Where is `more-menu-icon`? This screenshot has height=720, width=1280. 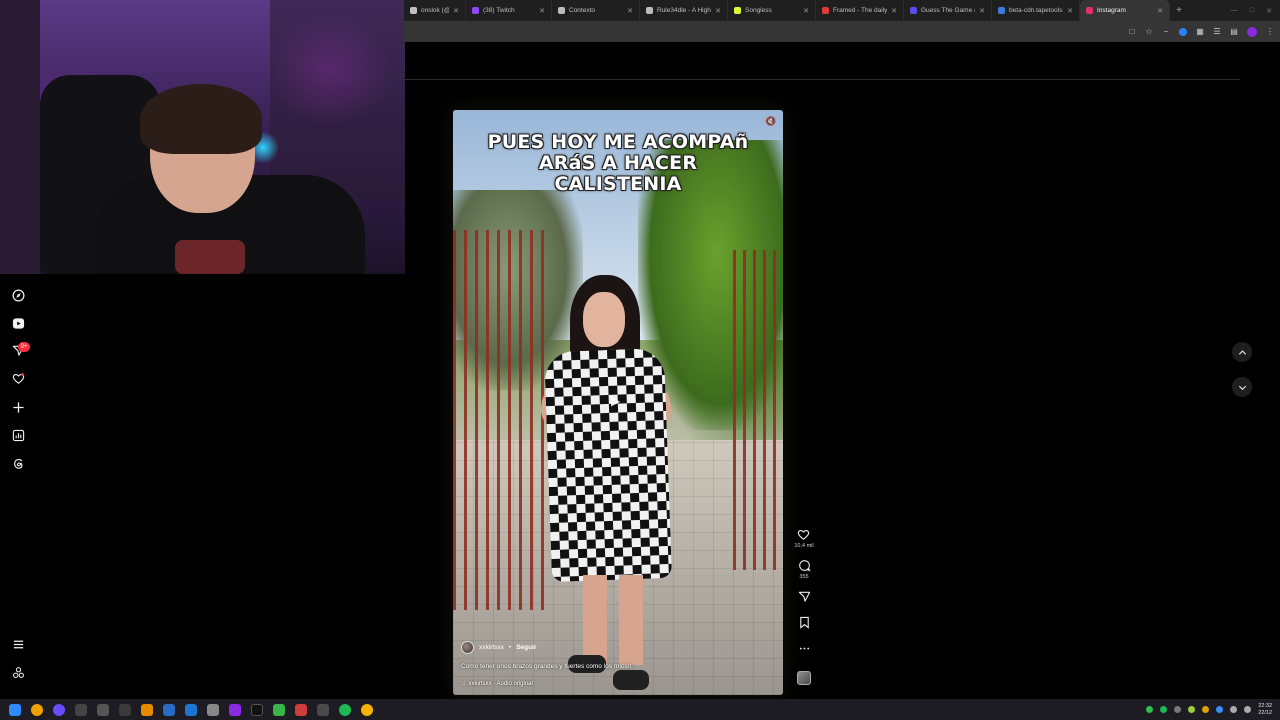 more-menu-icon is located at coordinates (18, 644).